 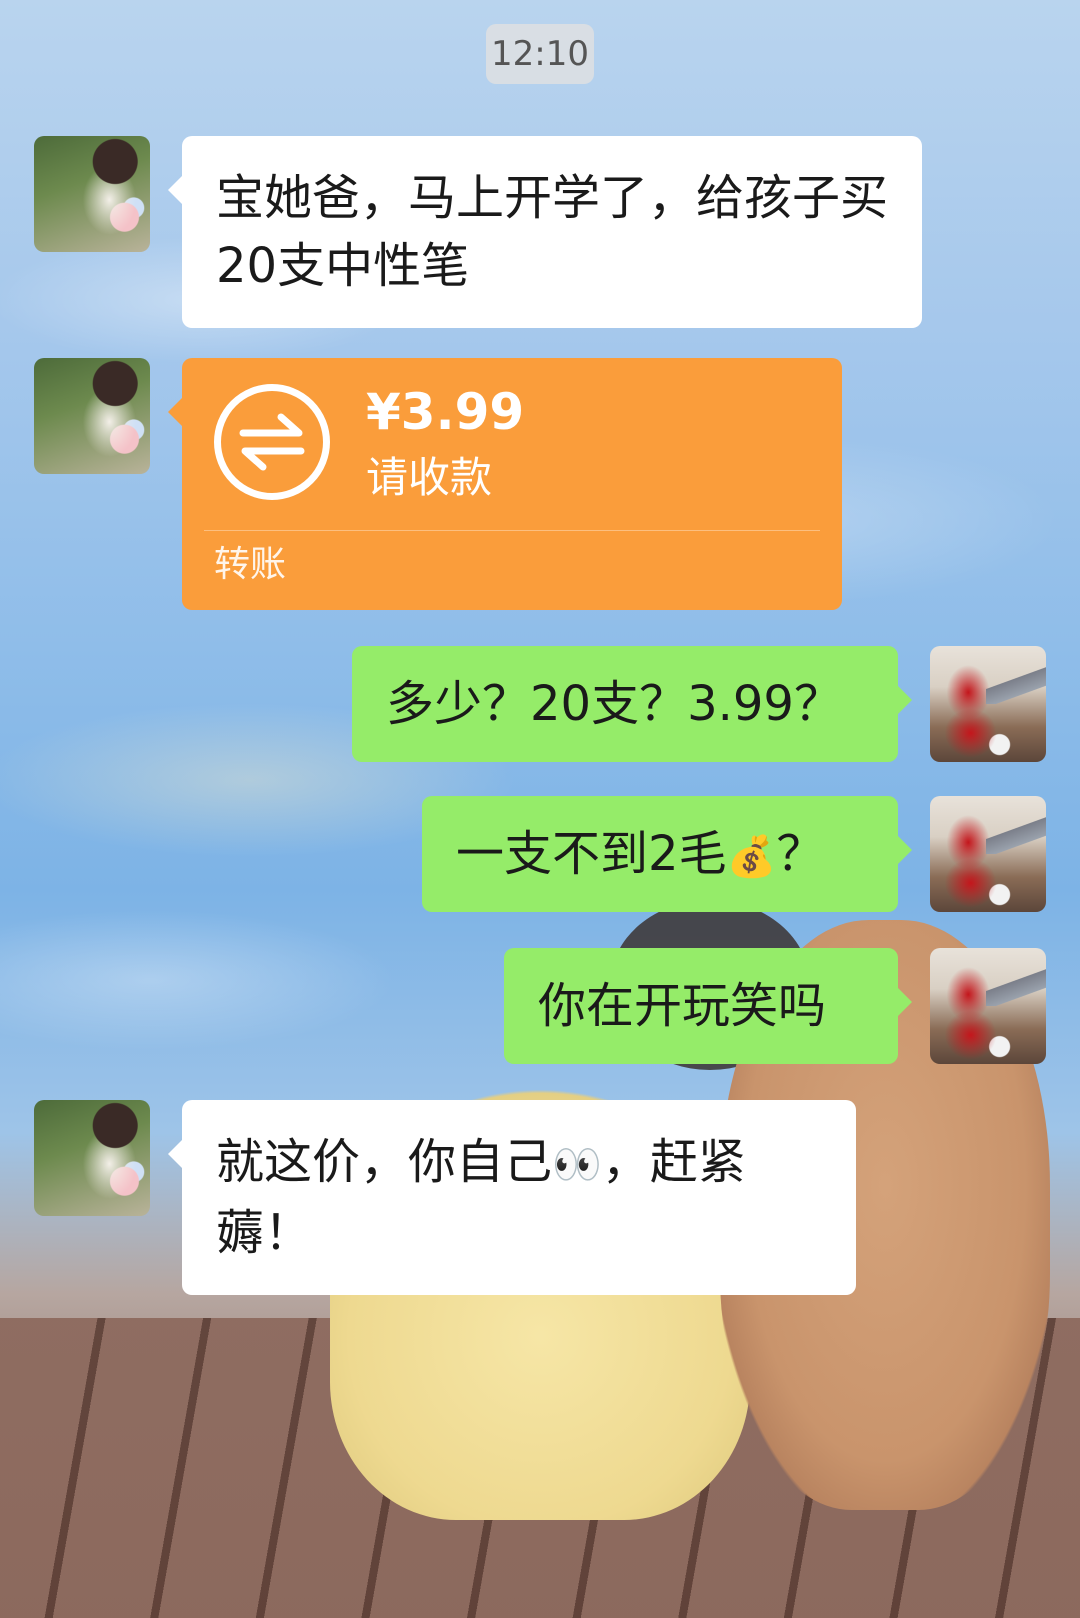 What do you see at coordinates (272, 442) in the screenshot?
I see `transfer-arrows-icon` at bounding box center [272, 442].